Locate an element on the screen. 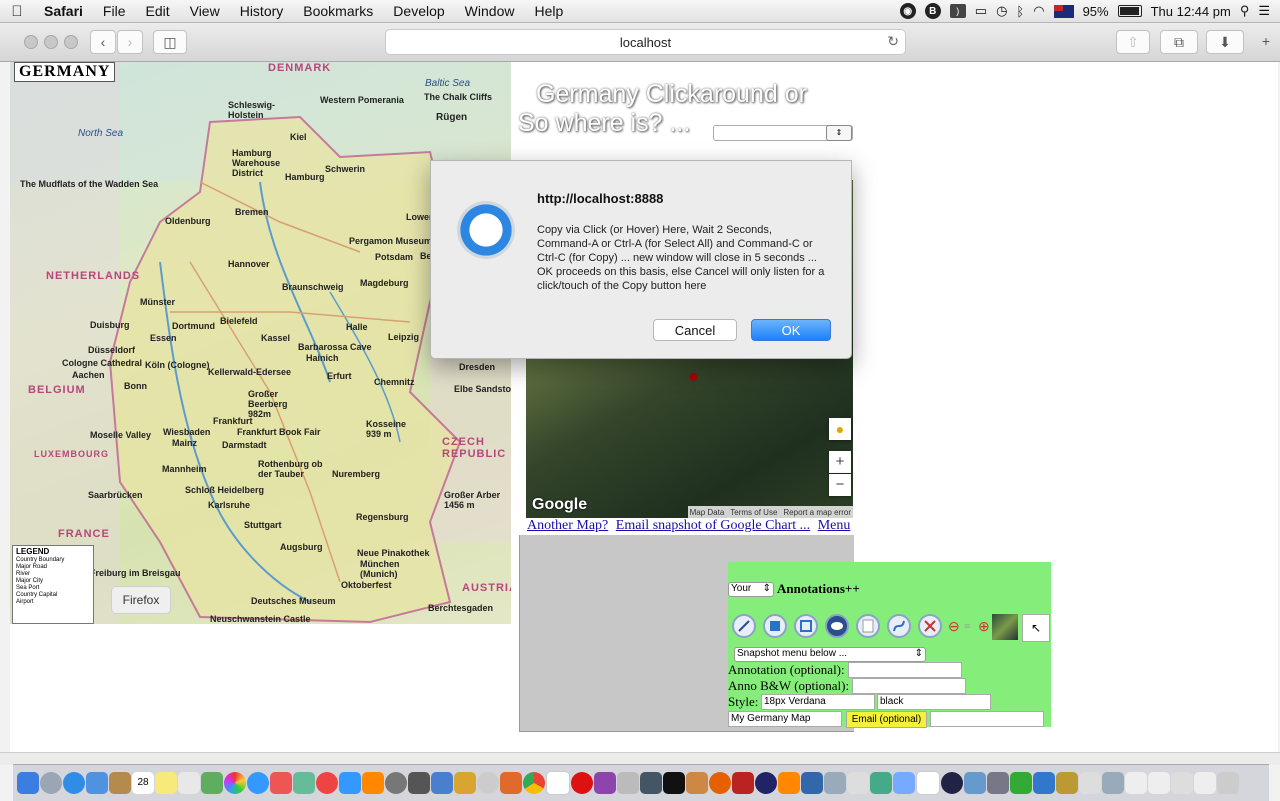 The image size is (1280, 801). battery-icon is located at coordinates (1129, 11).